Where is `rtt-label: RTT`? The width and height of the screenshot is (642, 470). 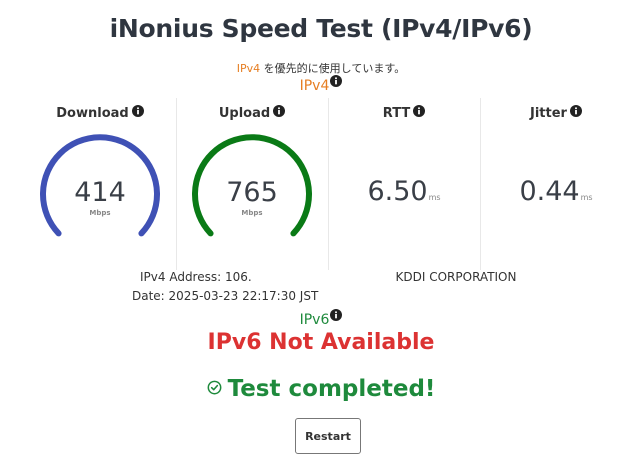
rtt-label: RTT is located at coordinates (396, 113).